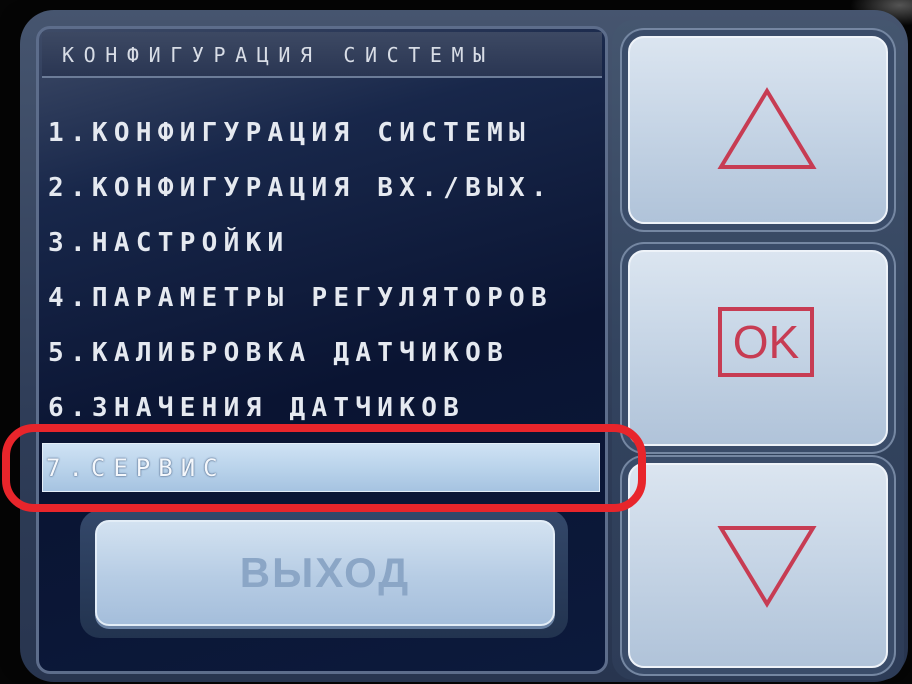 The height and width of the screenshot is (684, 912). What do you see at coordinates (321, 133) in the screenshot?
I see `menu-item-system-configuration: 1.КОНФИГУРАЦИЯ СИСТЕМЫ` at bounding box center [321, 133].